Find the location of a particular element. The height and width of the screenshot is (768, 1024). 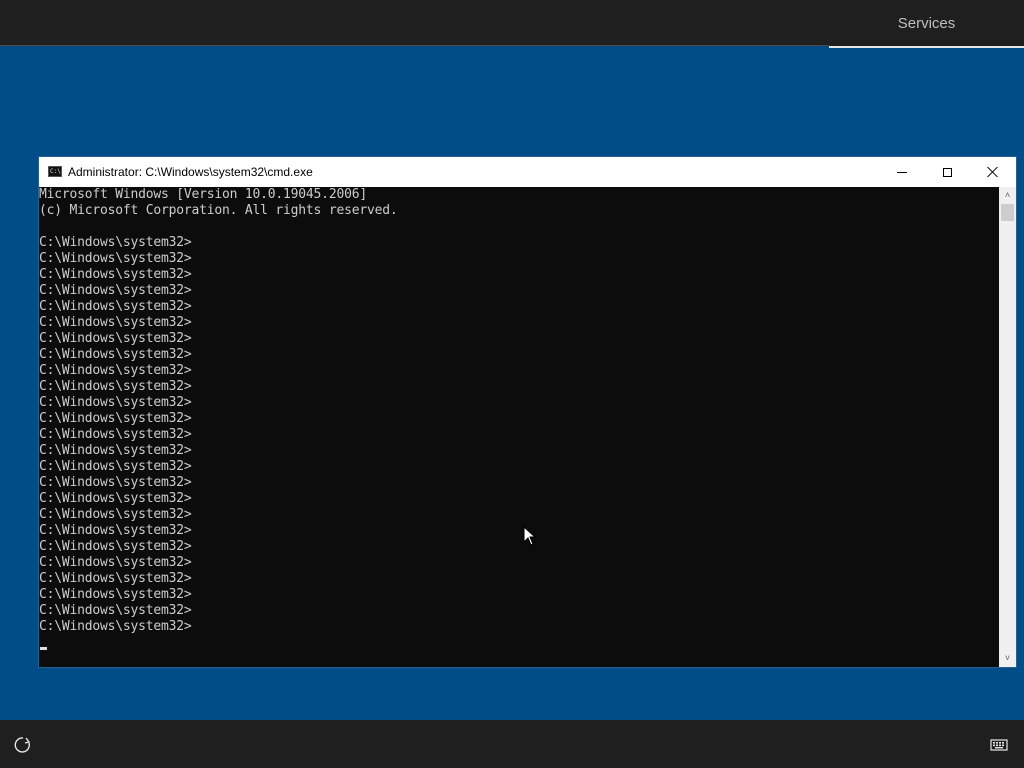

chevron-down-icon: ˅ is located at coordinates (1007, 658).